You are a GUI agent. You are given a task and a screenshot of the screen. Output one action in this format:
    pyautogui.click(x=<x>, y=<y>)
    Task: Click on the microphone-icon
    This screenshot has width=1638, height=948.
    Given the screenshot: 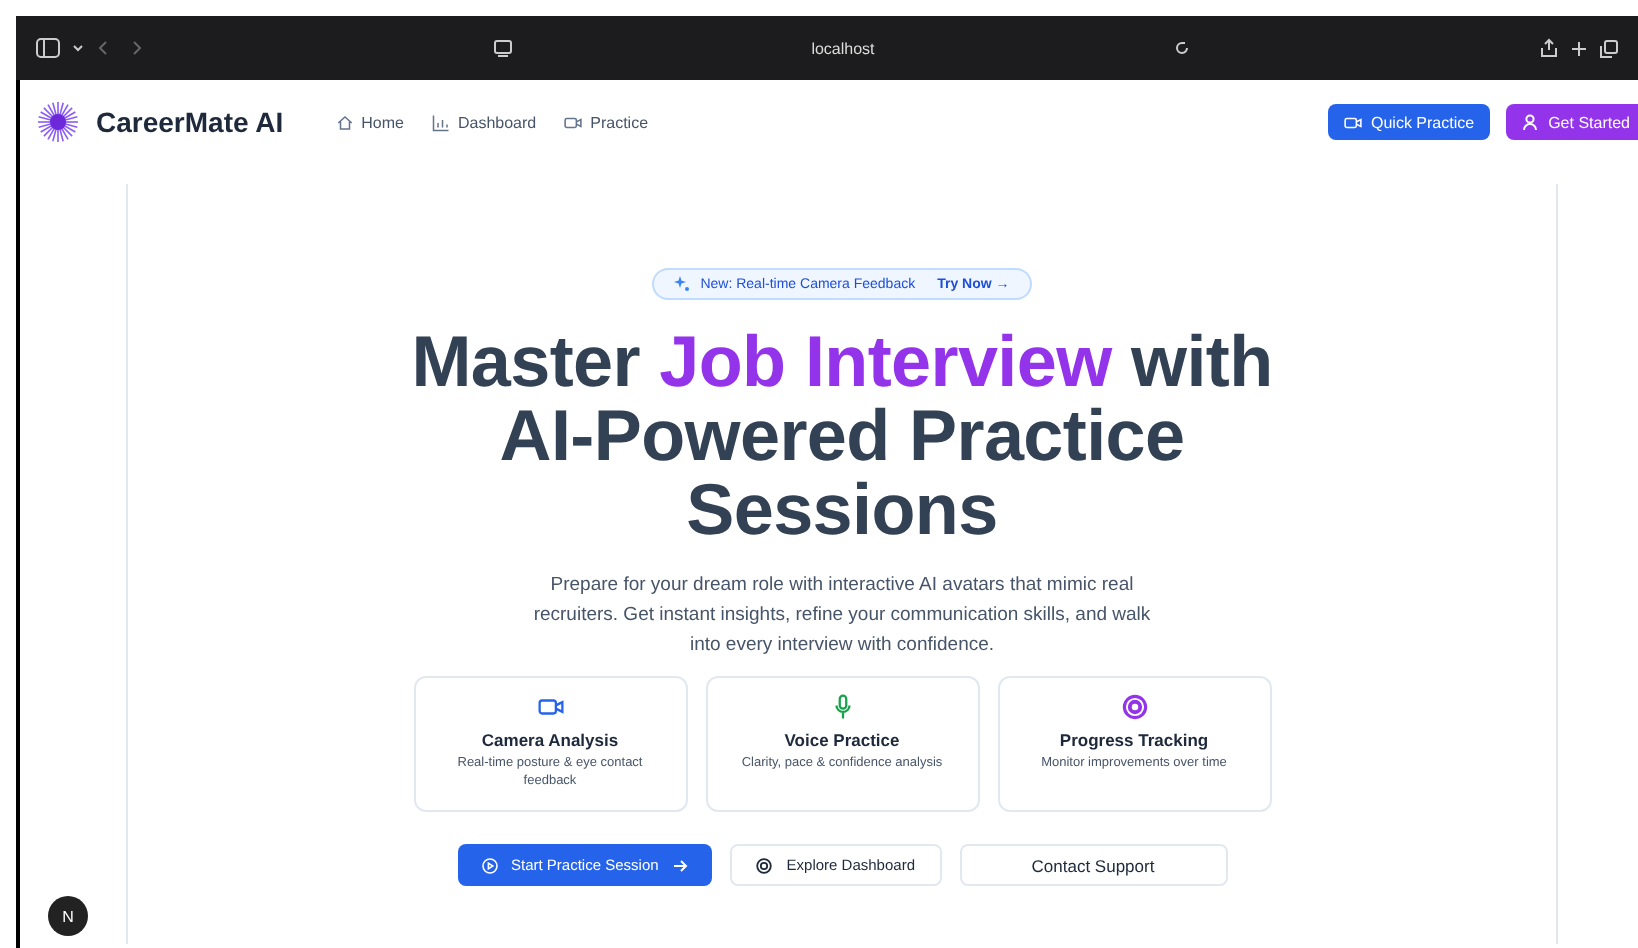 What is the action you would take?
    pyautogui.click(x=842, y=707)
    